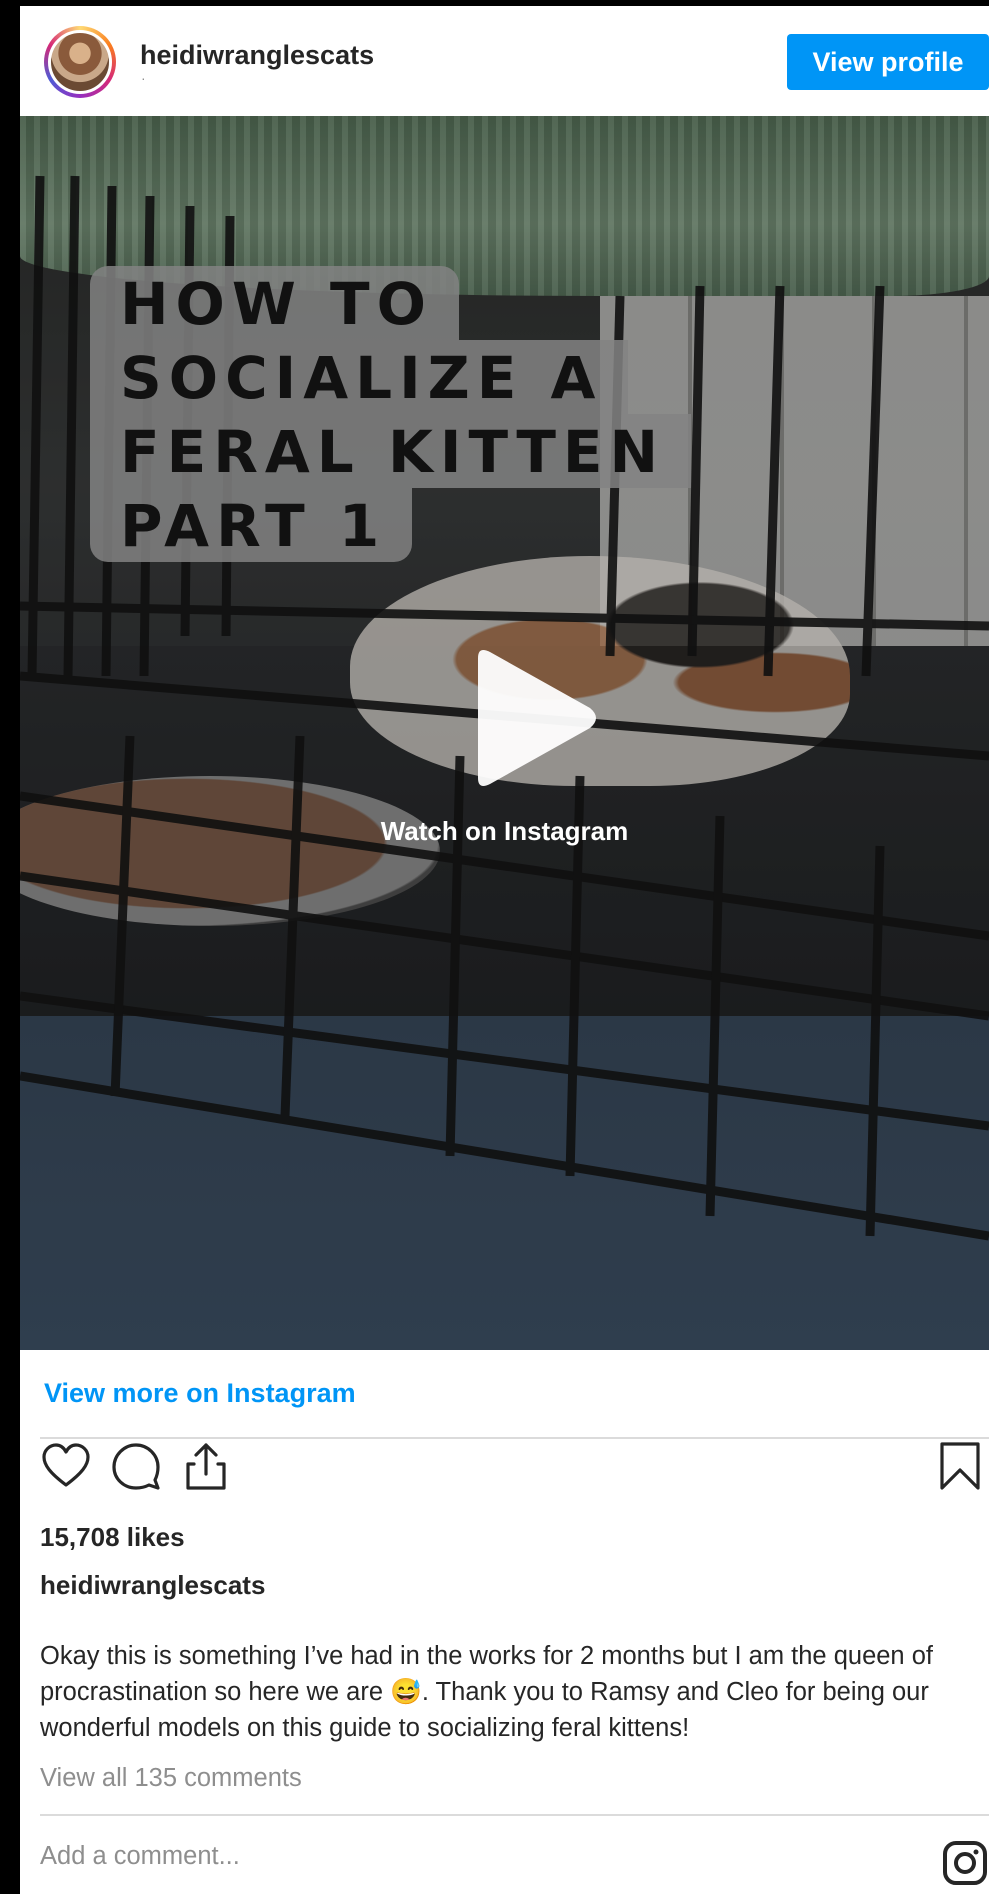 The height and width of the screenshot is (1894, 989). I want to click on likes-count: 15,708 likes, so click(112, 1537).